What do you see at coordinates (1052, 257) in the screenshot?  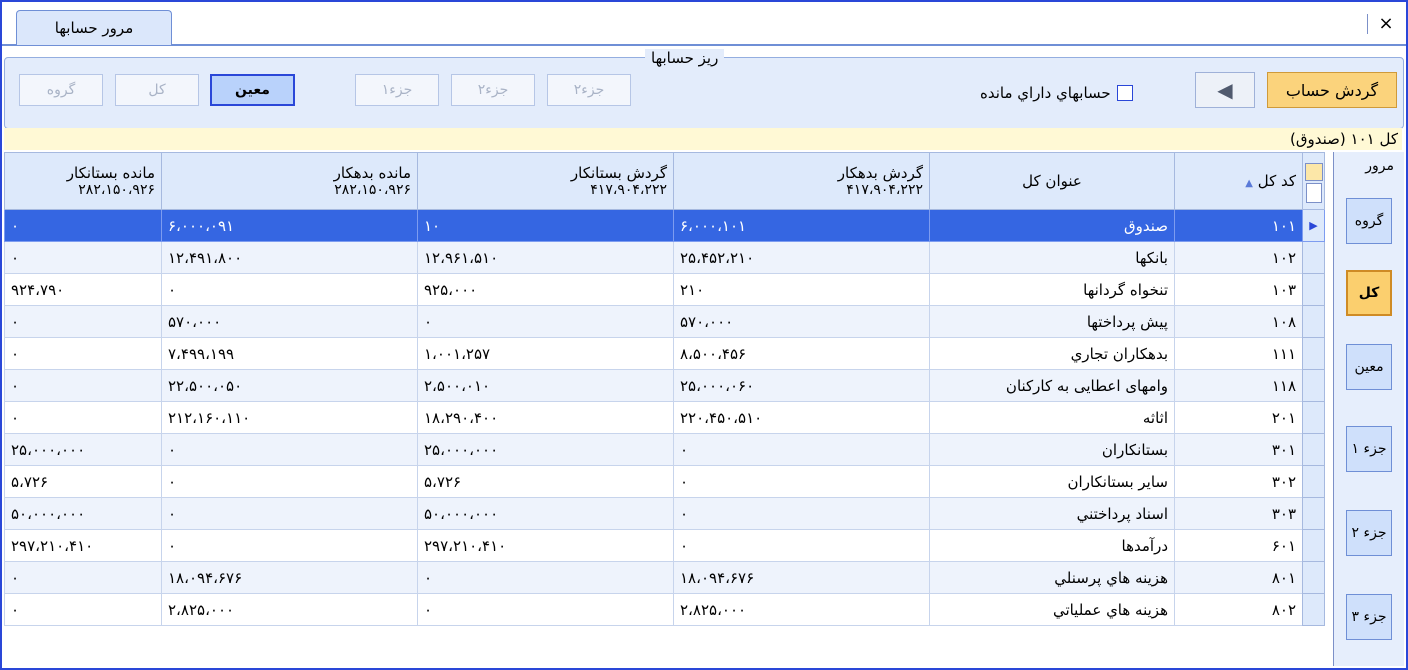 I see `cell-title: بانكها` at bounding box center [1052, 257].